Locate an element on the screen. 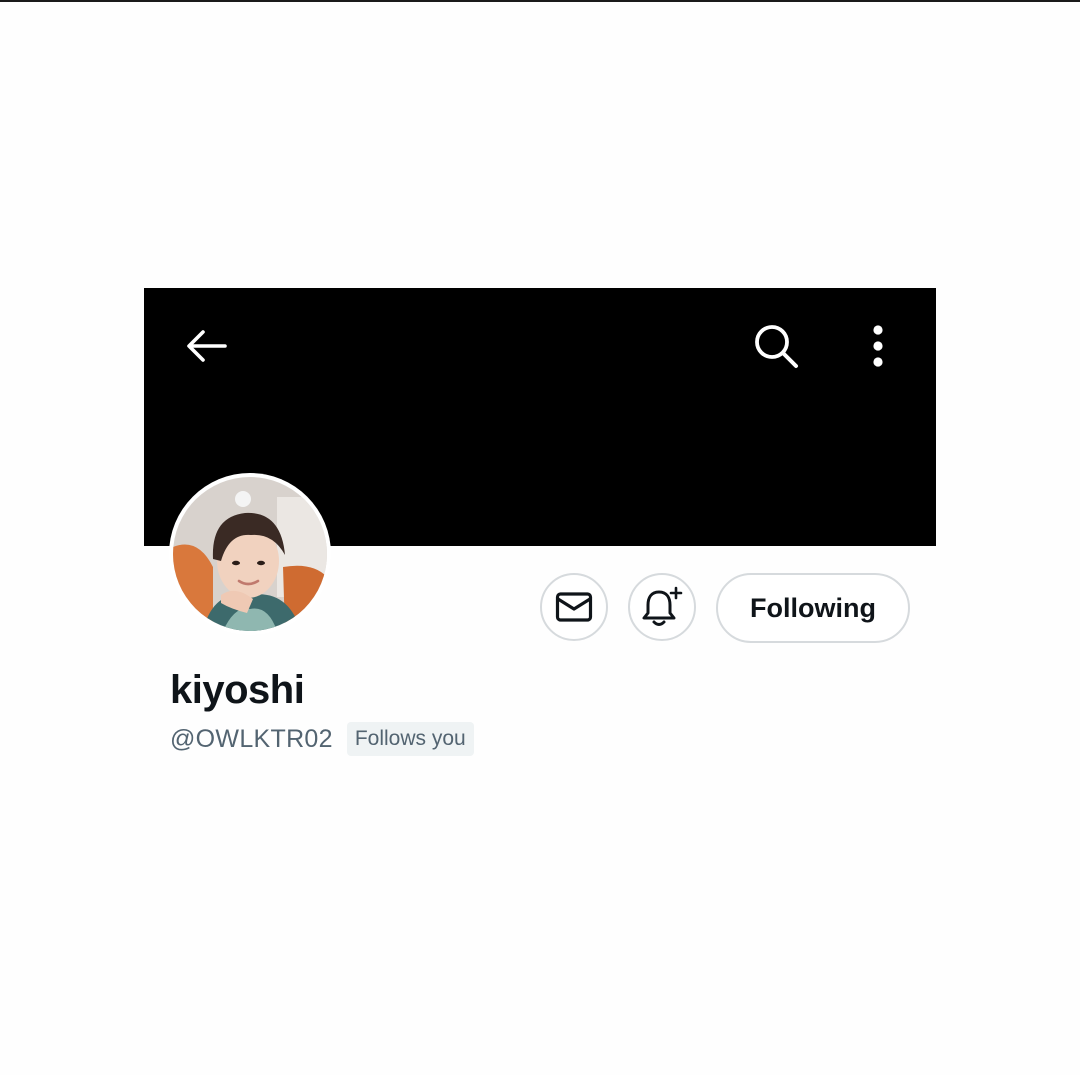 This screenshot has height=1075, width=1080. more-vertical-icon is located at coordinates (878, 346).